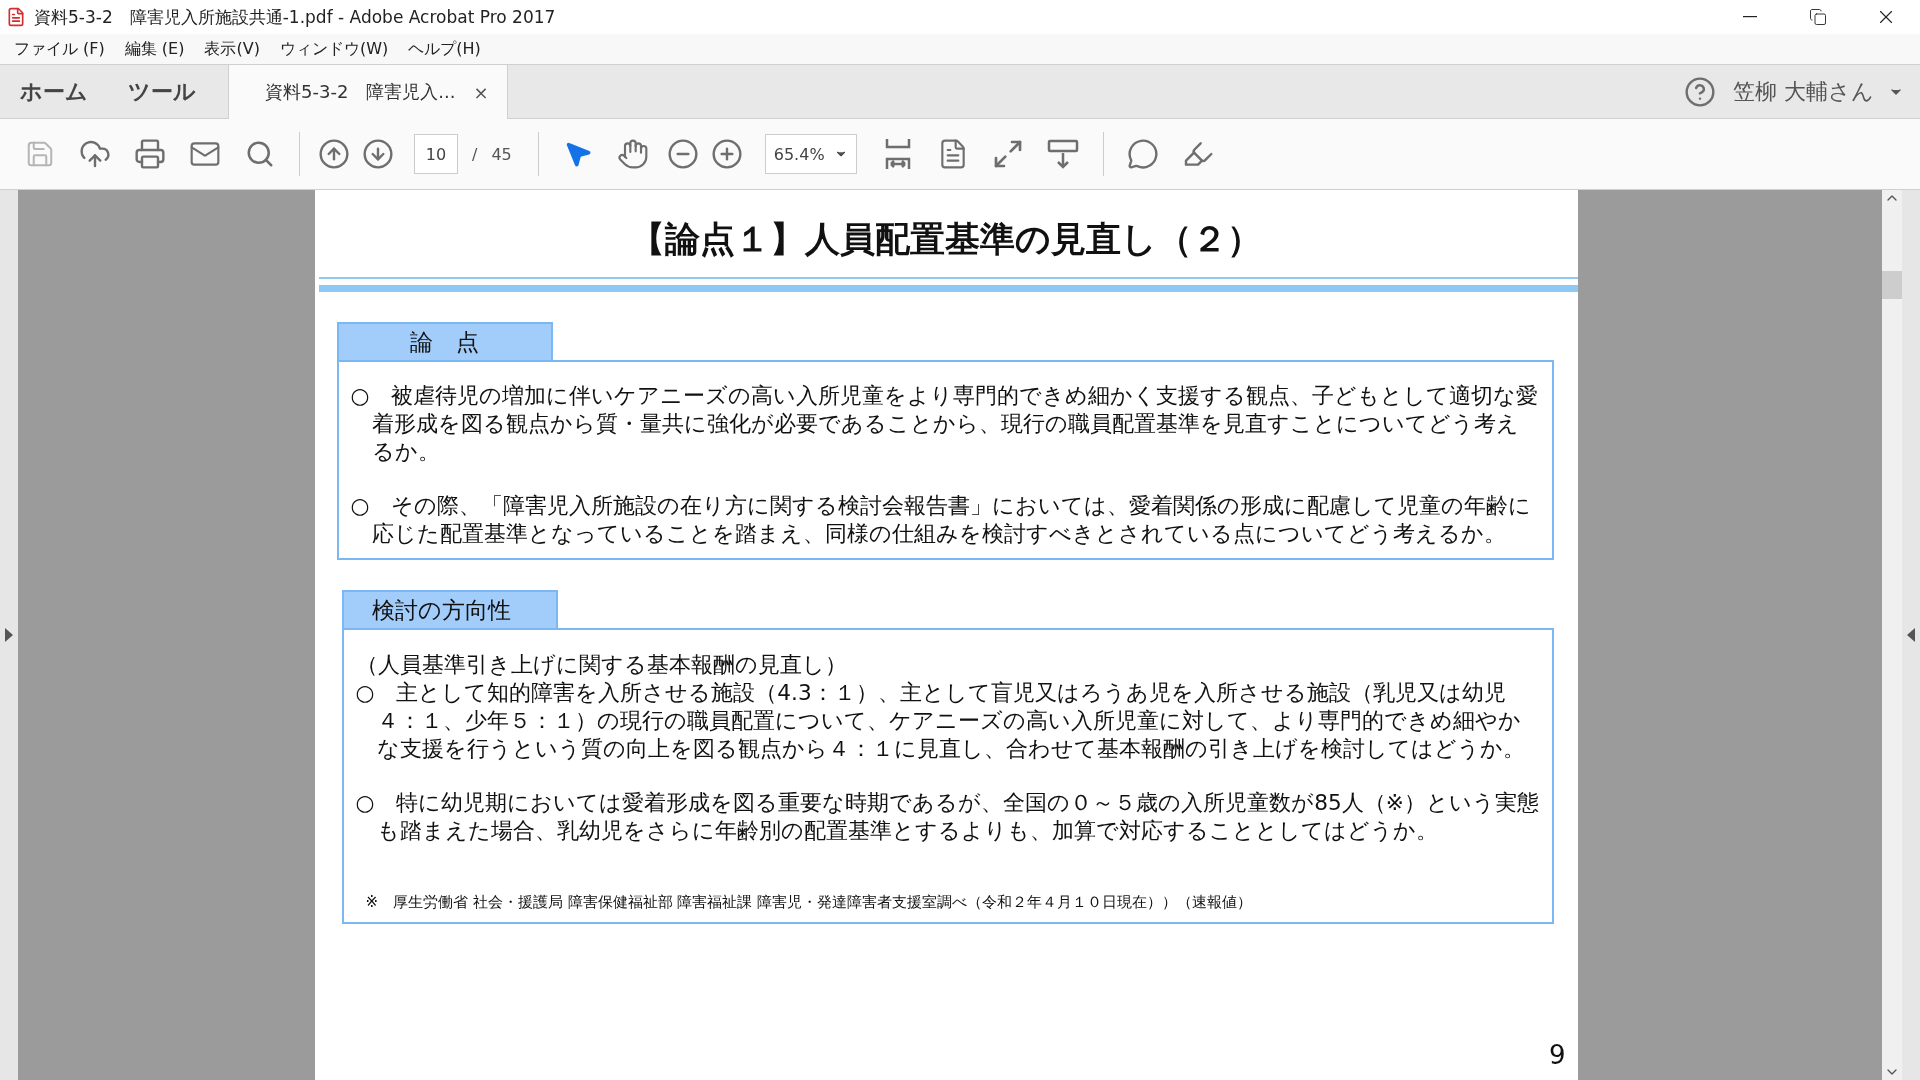 This screenshot has height=1080, width=1920. What do you see at coordinates (16, 17) in the screenshot?
I see `pdf-file-icon` at bounding box center [16, 17].